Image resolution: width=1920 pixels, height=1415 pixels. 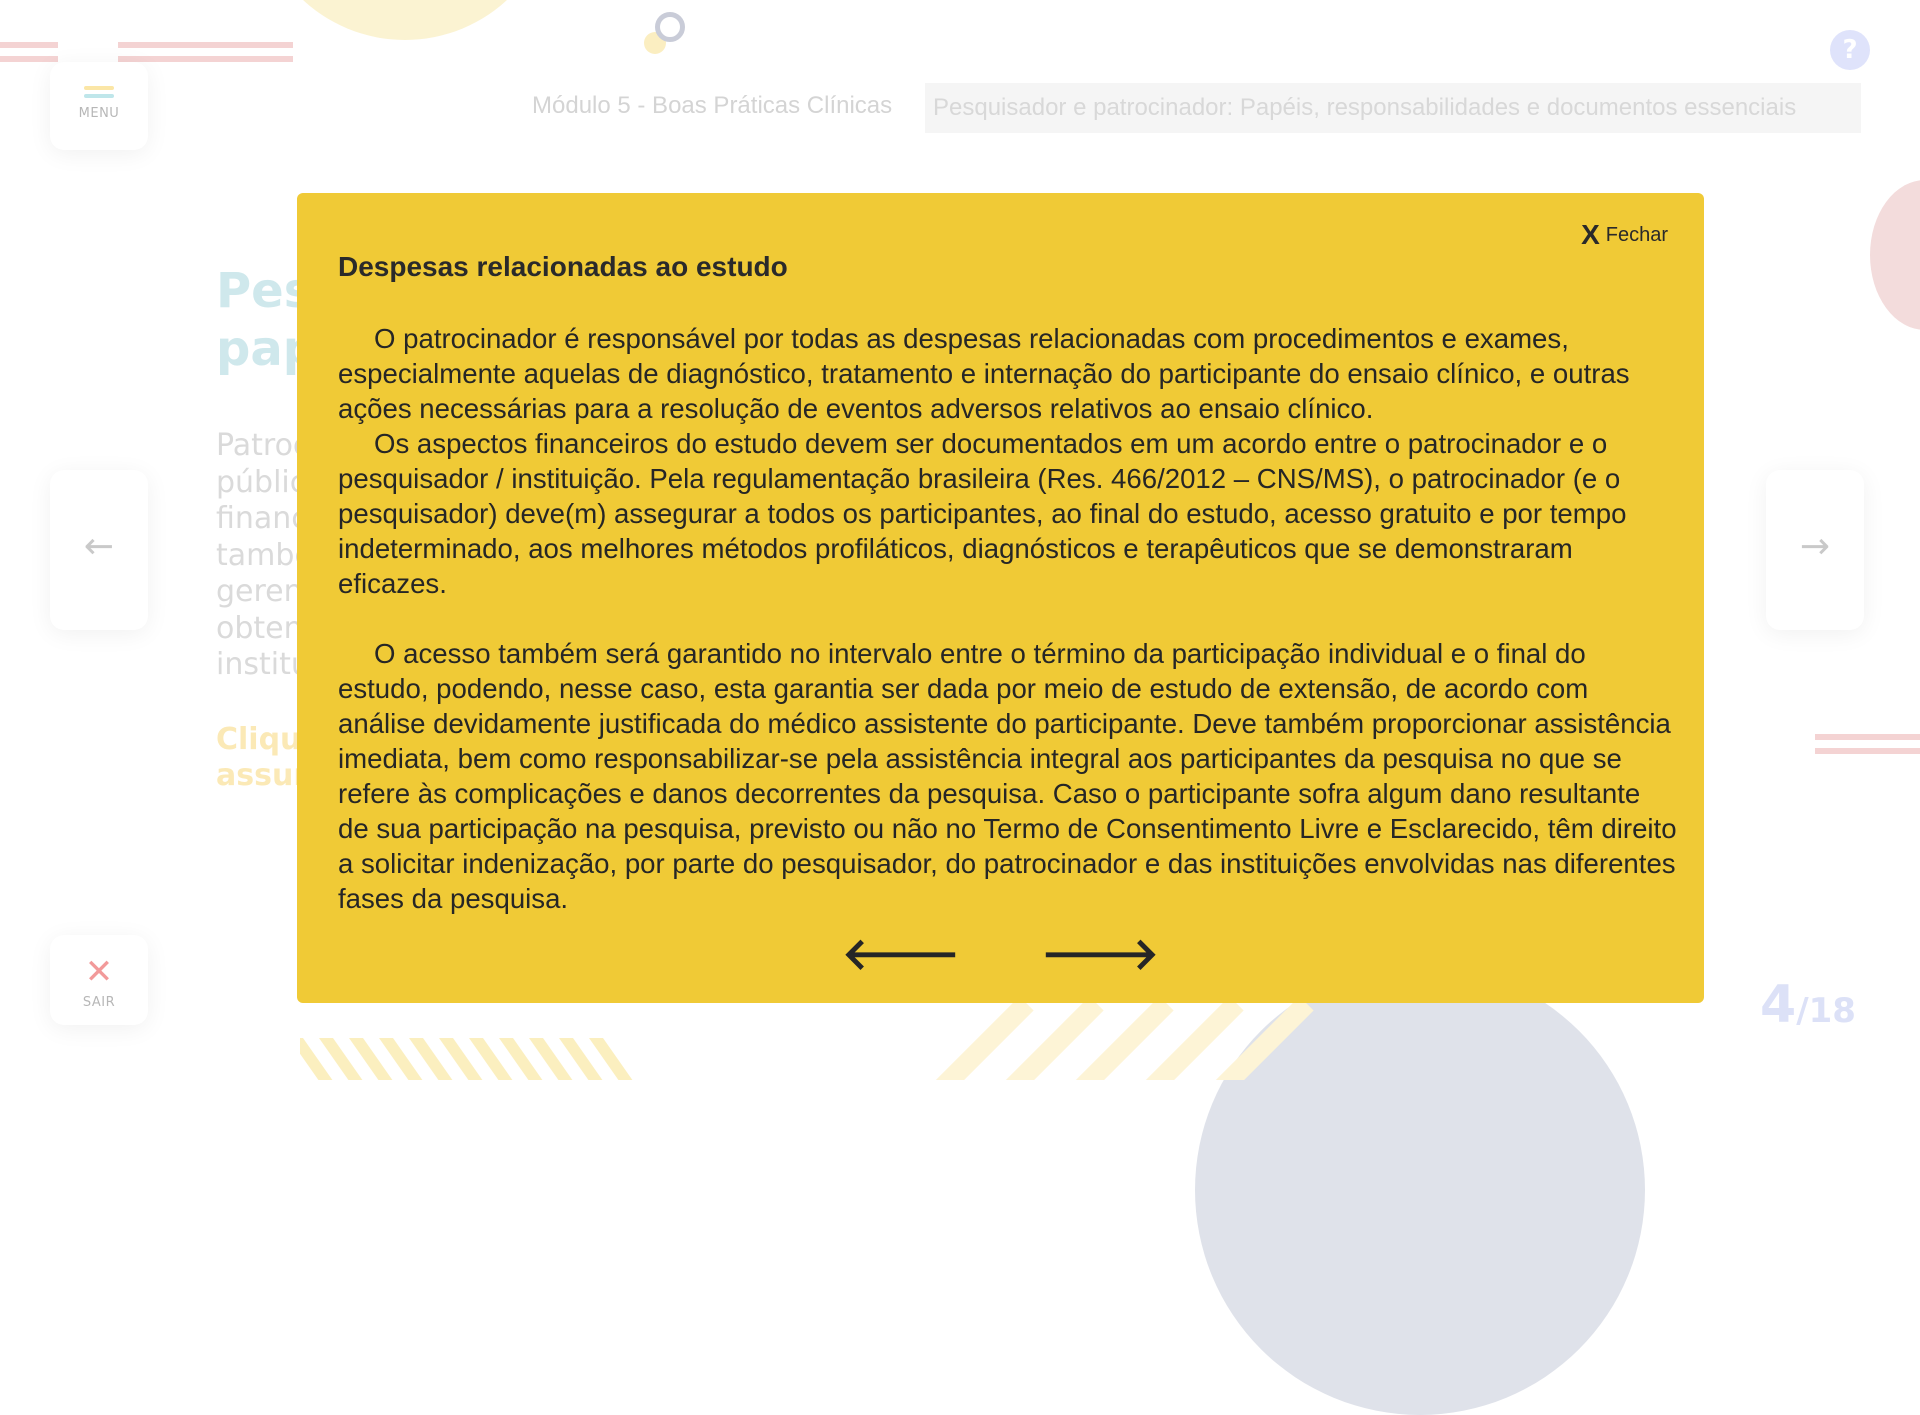 I want to click on modal-next-arrow-icon: 🡒, so click(x=1100, y=955).